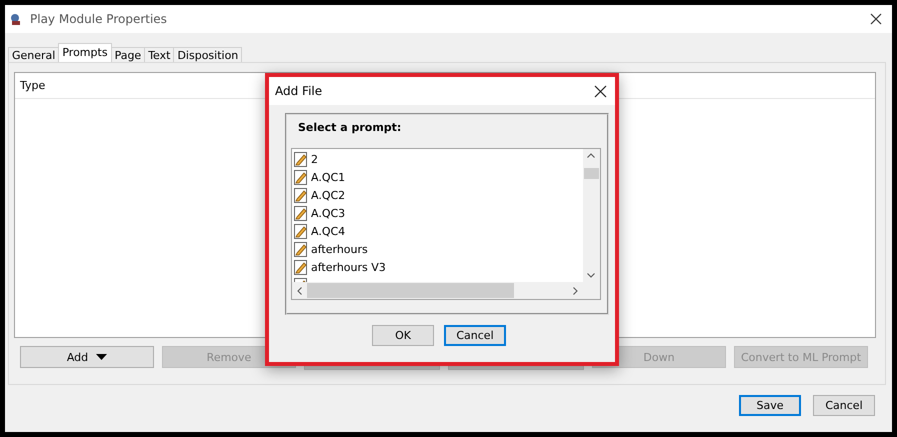 This screenshot has width=897, height=437. I want to click on column-header: Type, so click(33, 85).